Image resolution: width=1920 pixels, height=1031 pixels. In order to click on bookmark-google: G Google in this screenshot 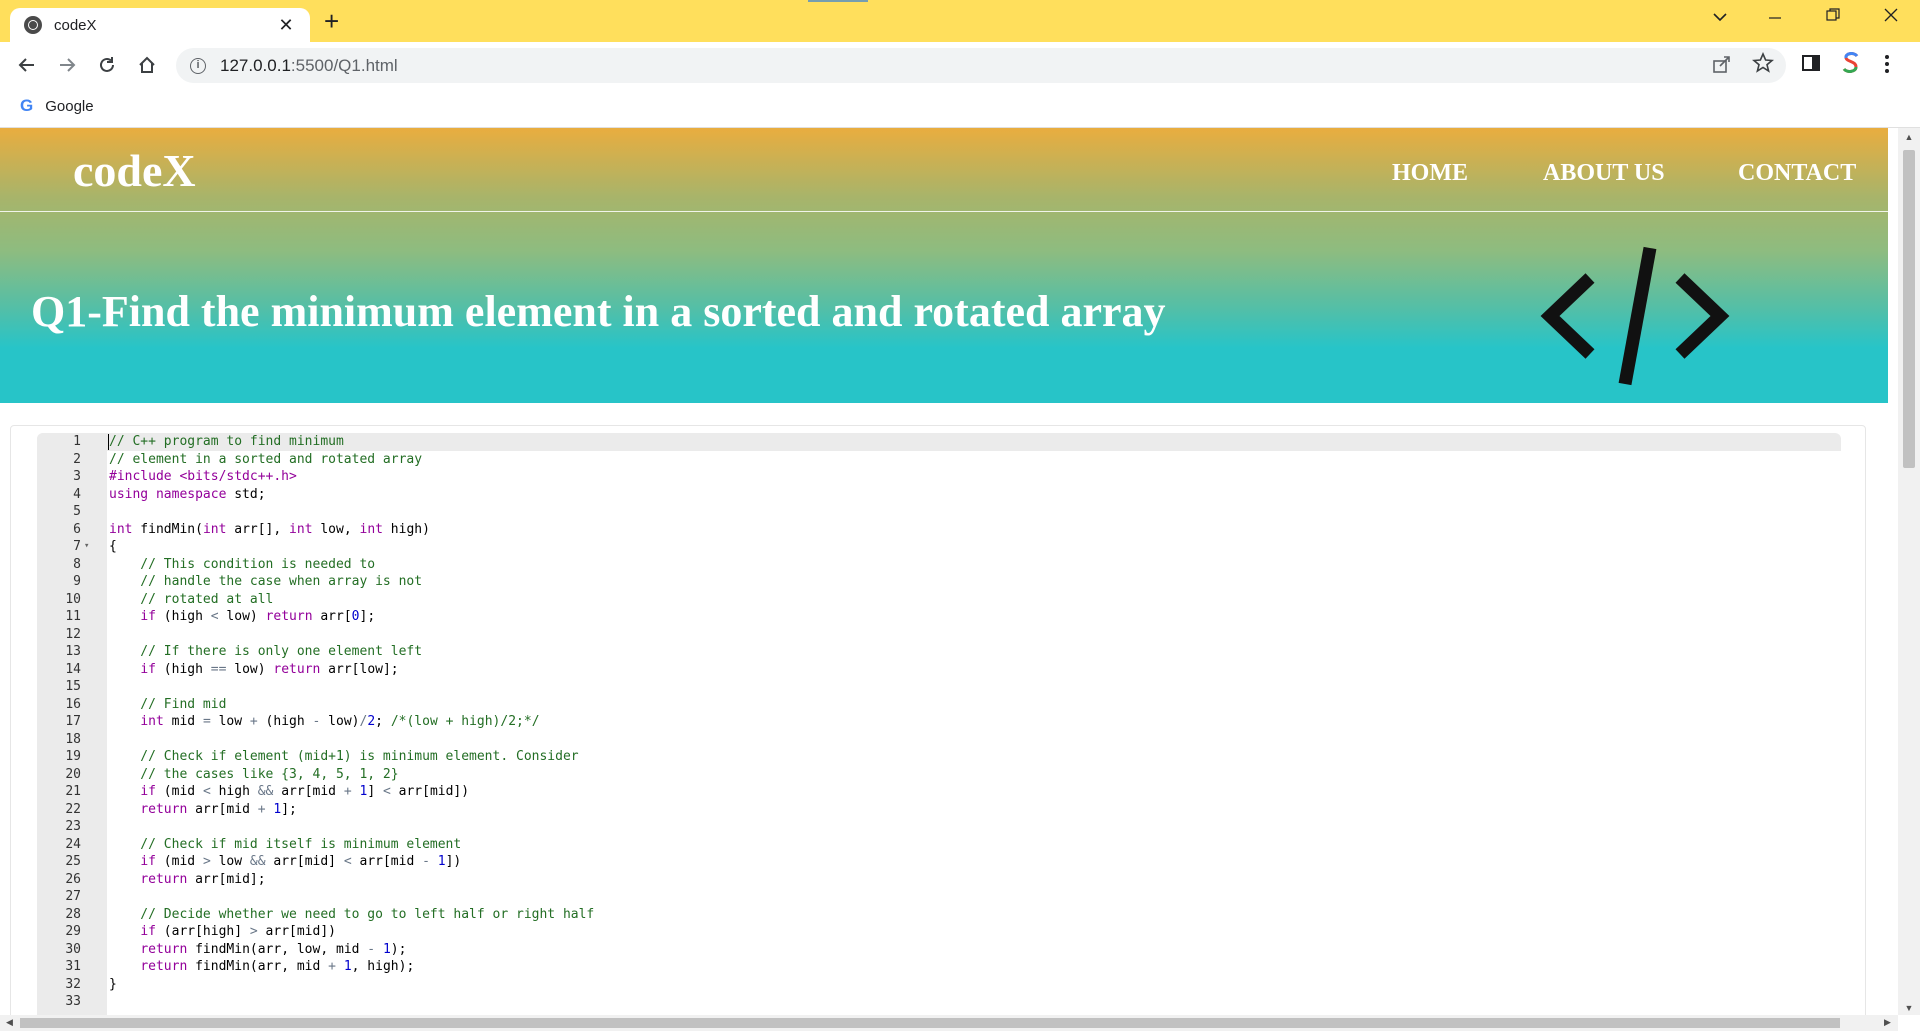, I will do `click(57, 106)`.